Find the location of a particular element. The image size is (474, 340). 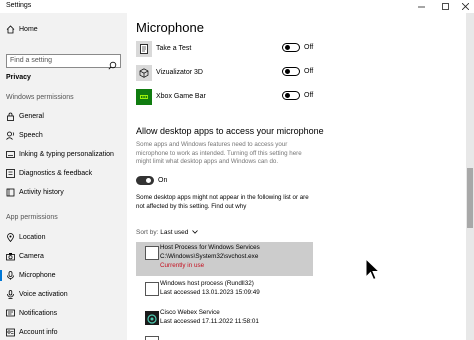

history-icon is located at coordinates (10, 192).